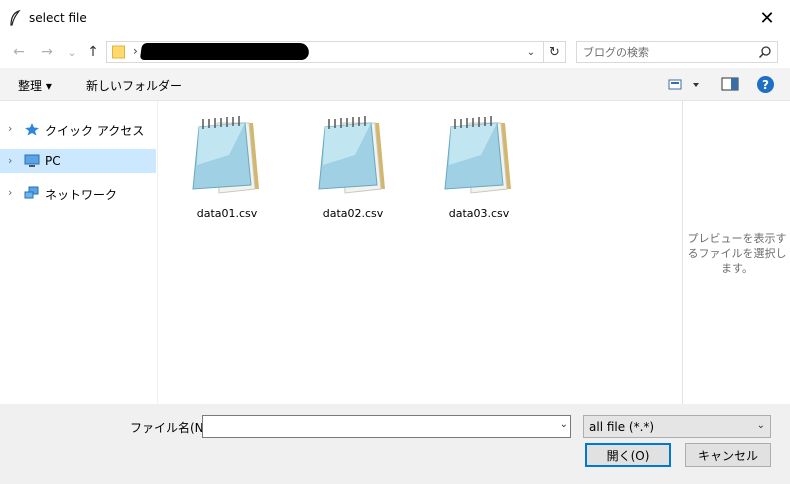 This screenshot has width=790, height=484. I want to click on preview-pane-icon, so click(730, 84).